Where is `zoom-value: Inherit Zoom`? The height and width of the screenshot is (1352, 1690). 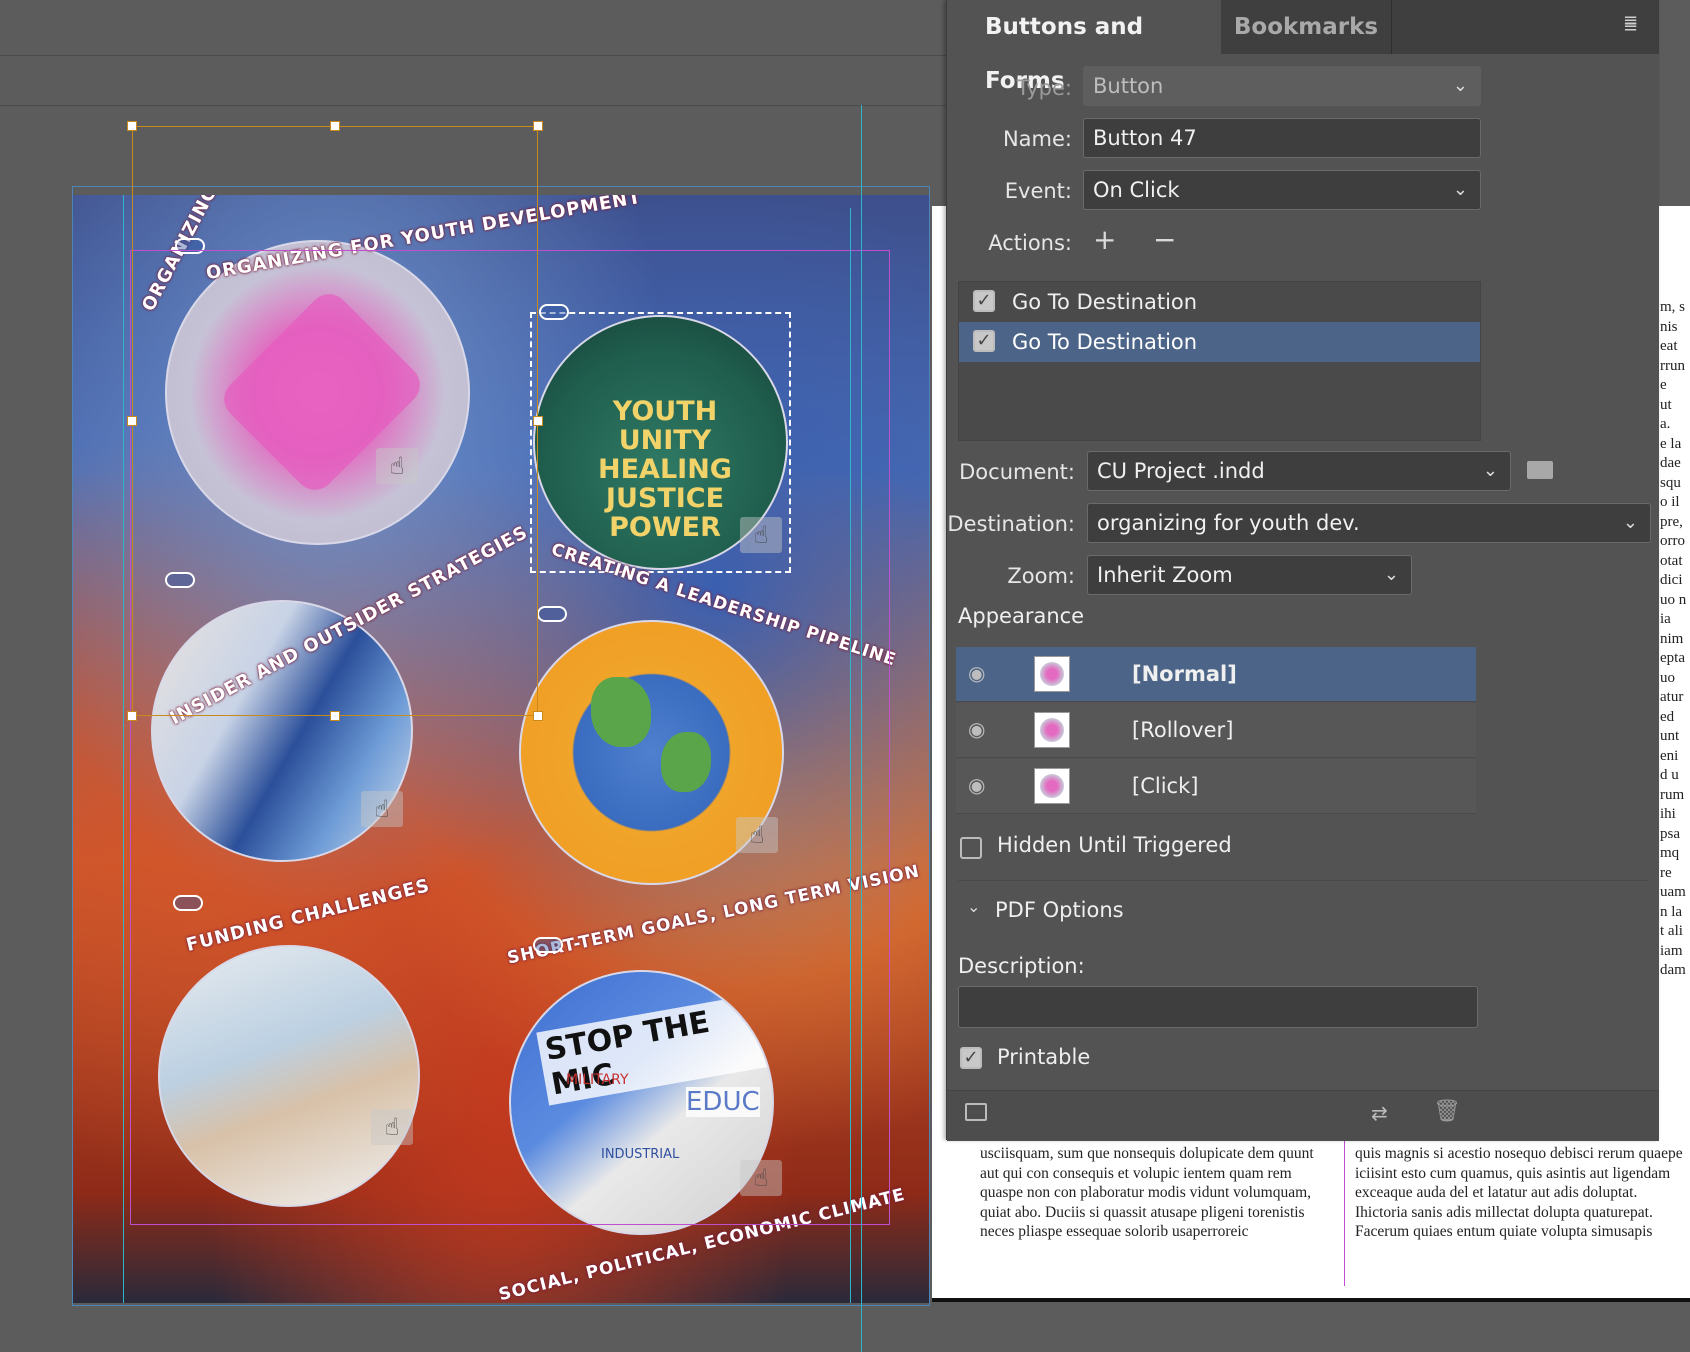
zoom-value: Inherit Zoom is located at coordinates (1165, 575).